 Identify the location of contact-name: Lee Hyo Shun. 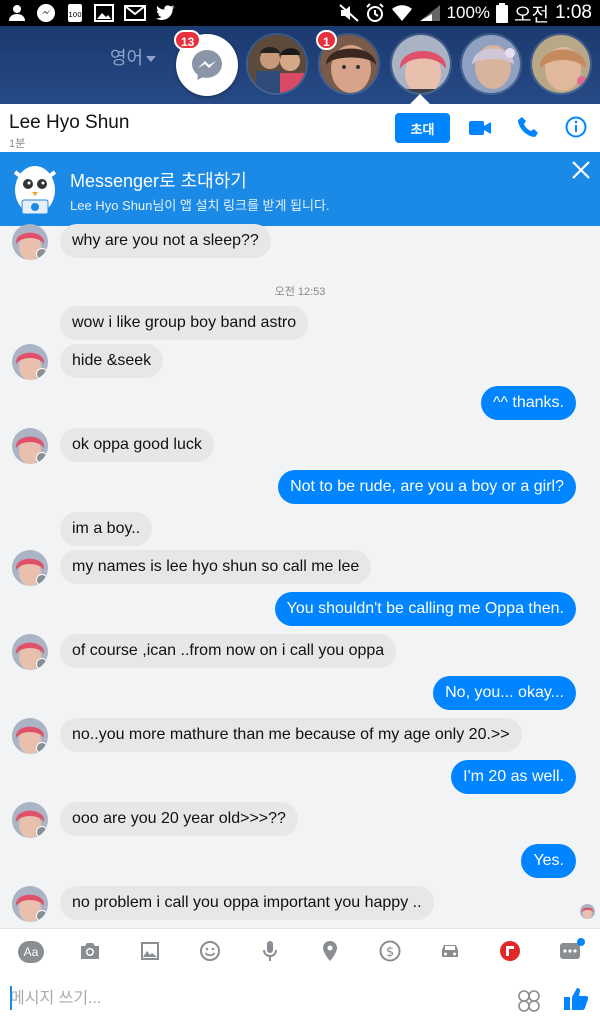
(69, 123).